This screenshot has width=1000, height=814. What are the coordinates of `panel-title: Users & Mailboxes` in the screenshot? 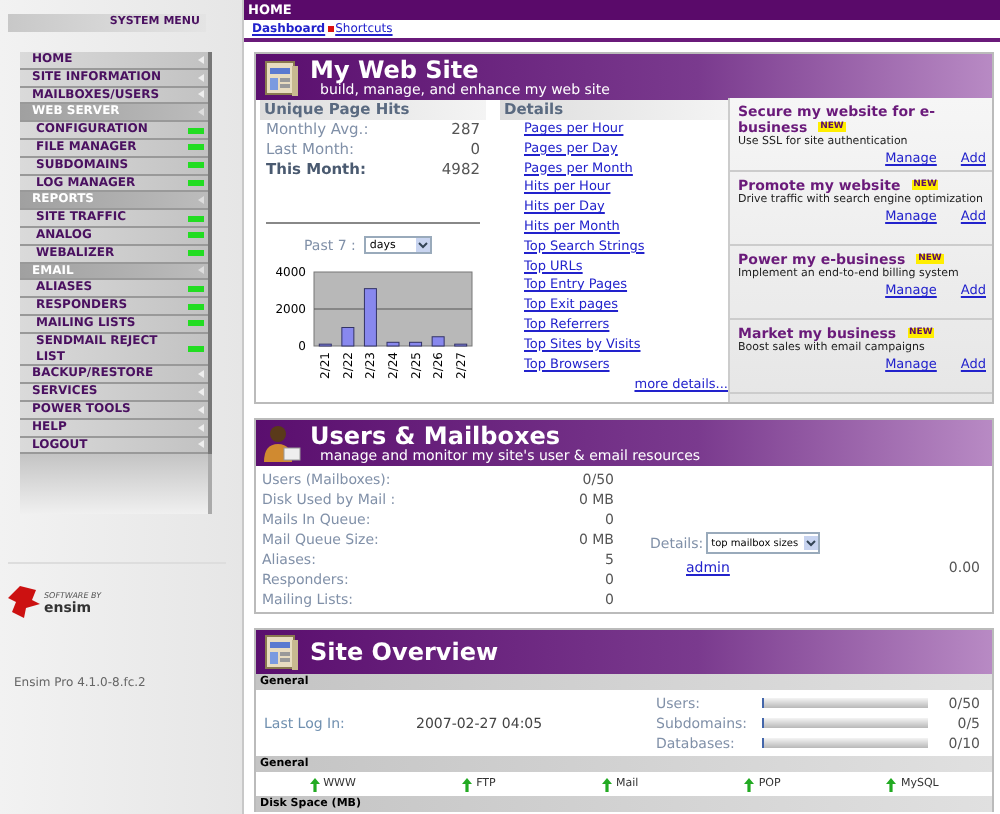 It's located at (436, 435).